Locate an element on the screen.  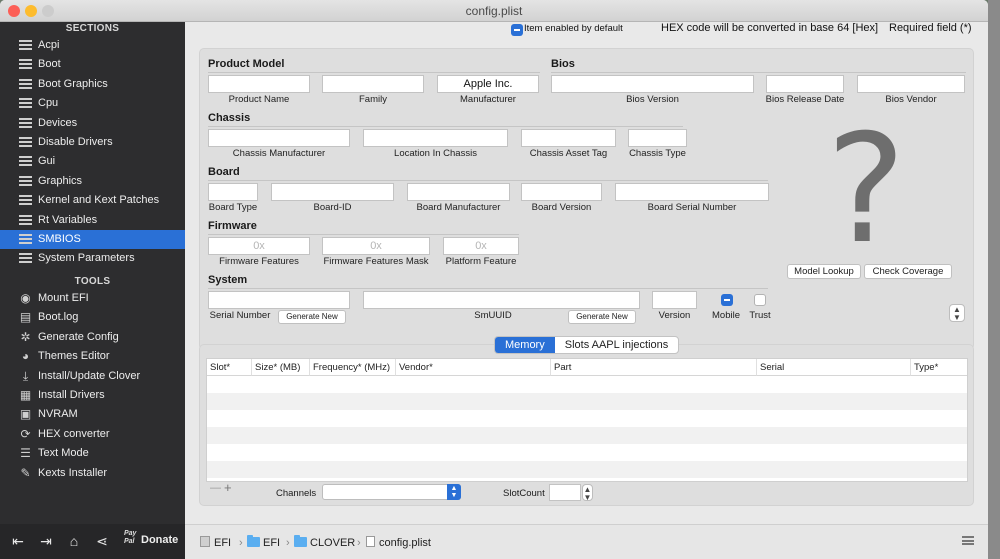
chassis-manufacturer-field is located at coordinates (279, 138).